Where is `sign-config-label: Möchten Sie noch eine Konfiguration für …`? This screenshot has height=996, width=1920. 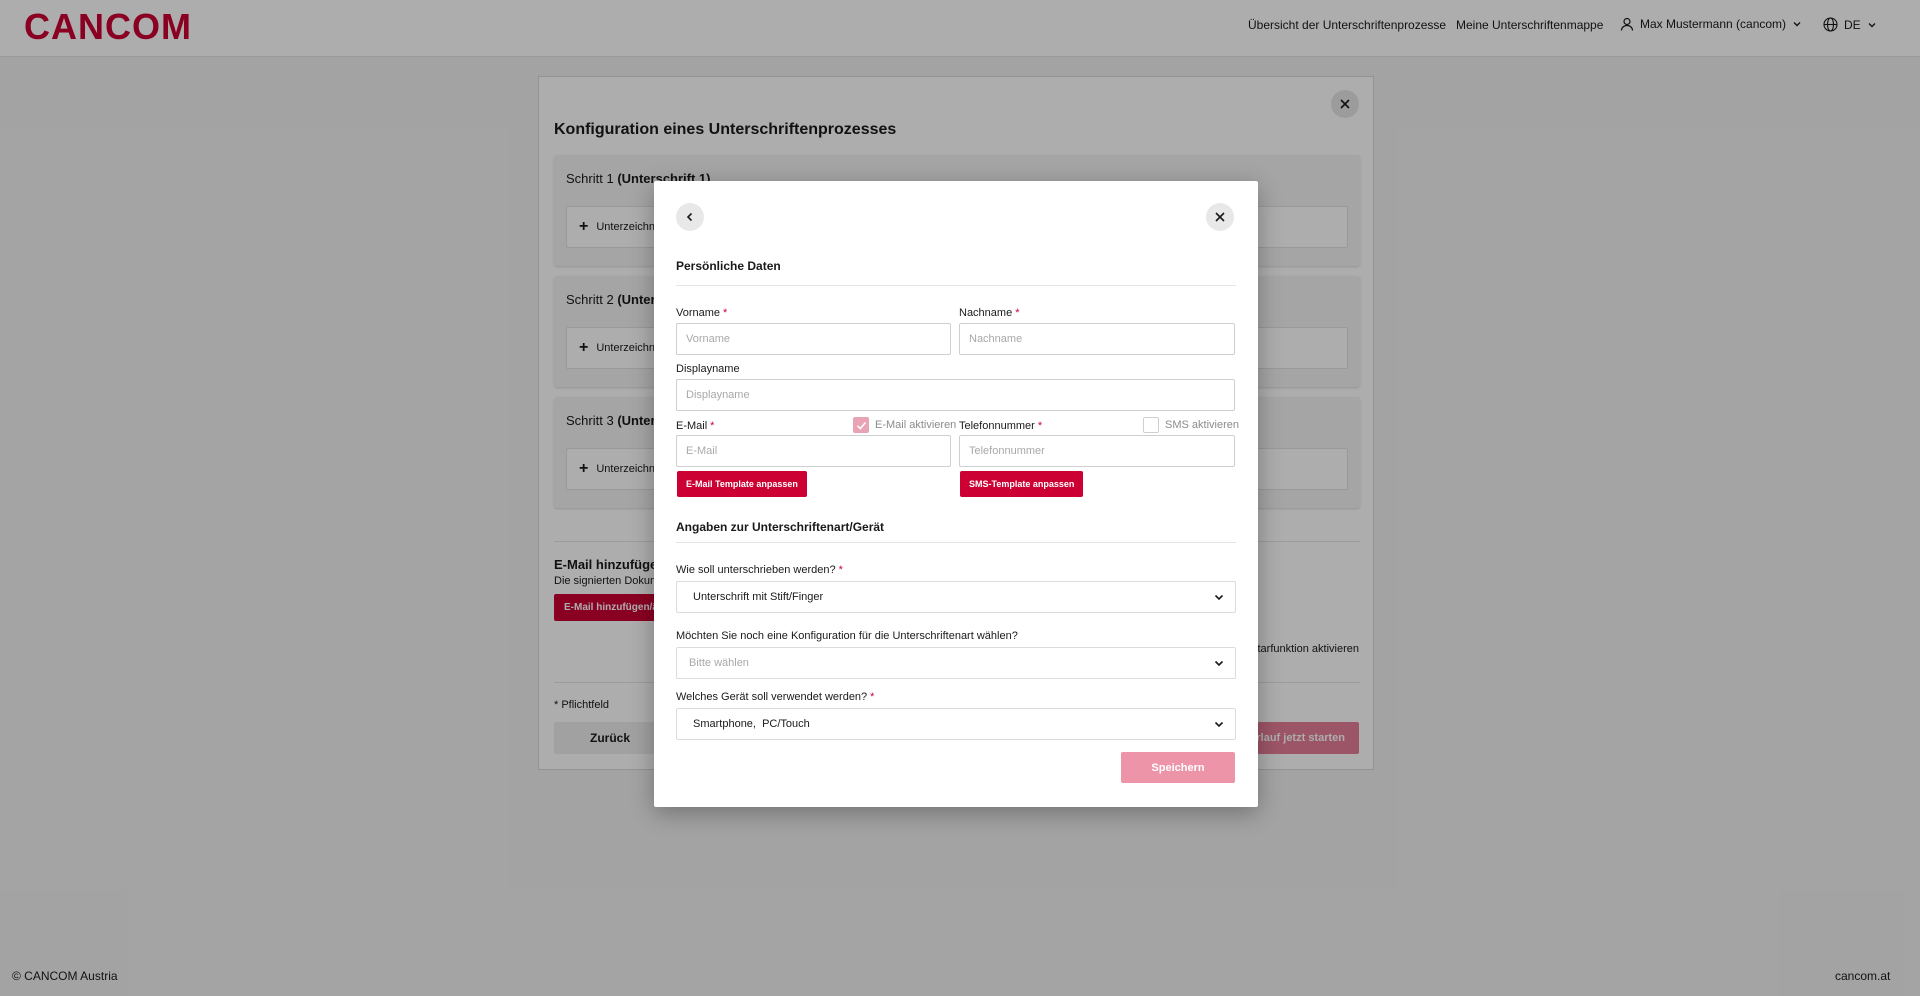 sign-config-label: Möchten Sie noch eine Konfiguration für … is located at coordinates (847, 636).